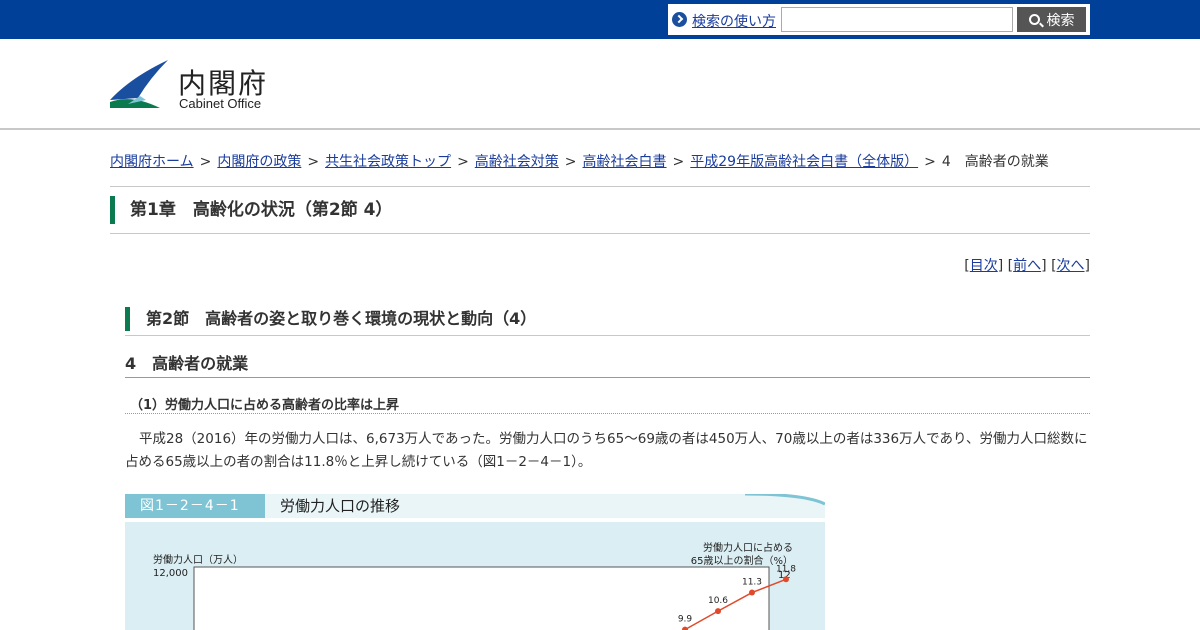  Describe the element at coordinates (685, 620) in the screenshot. I see `ratio-data-label: 9.9` at that location.